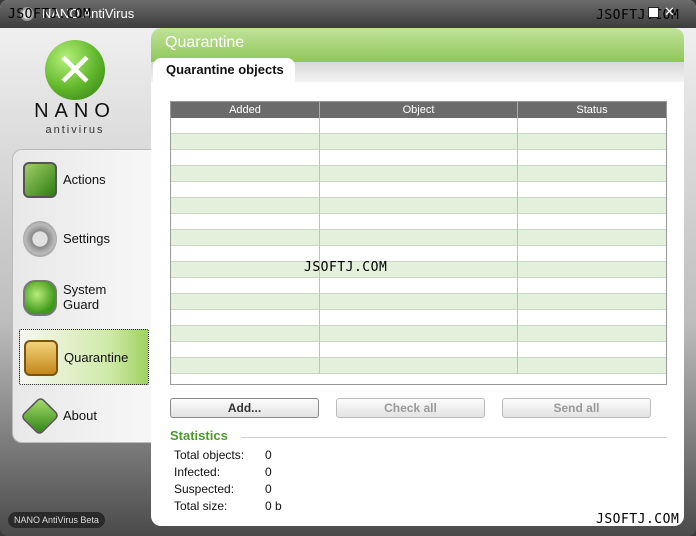  I want to click on sidebar-item-label: About, so click(80, 415).